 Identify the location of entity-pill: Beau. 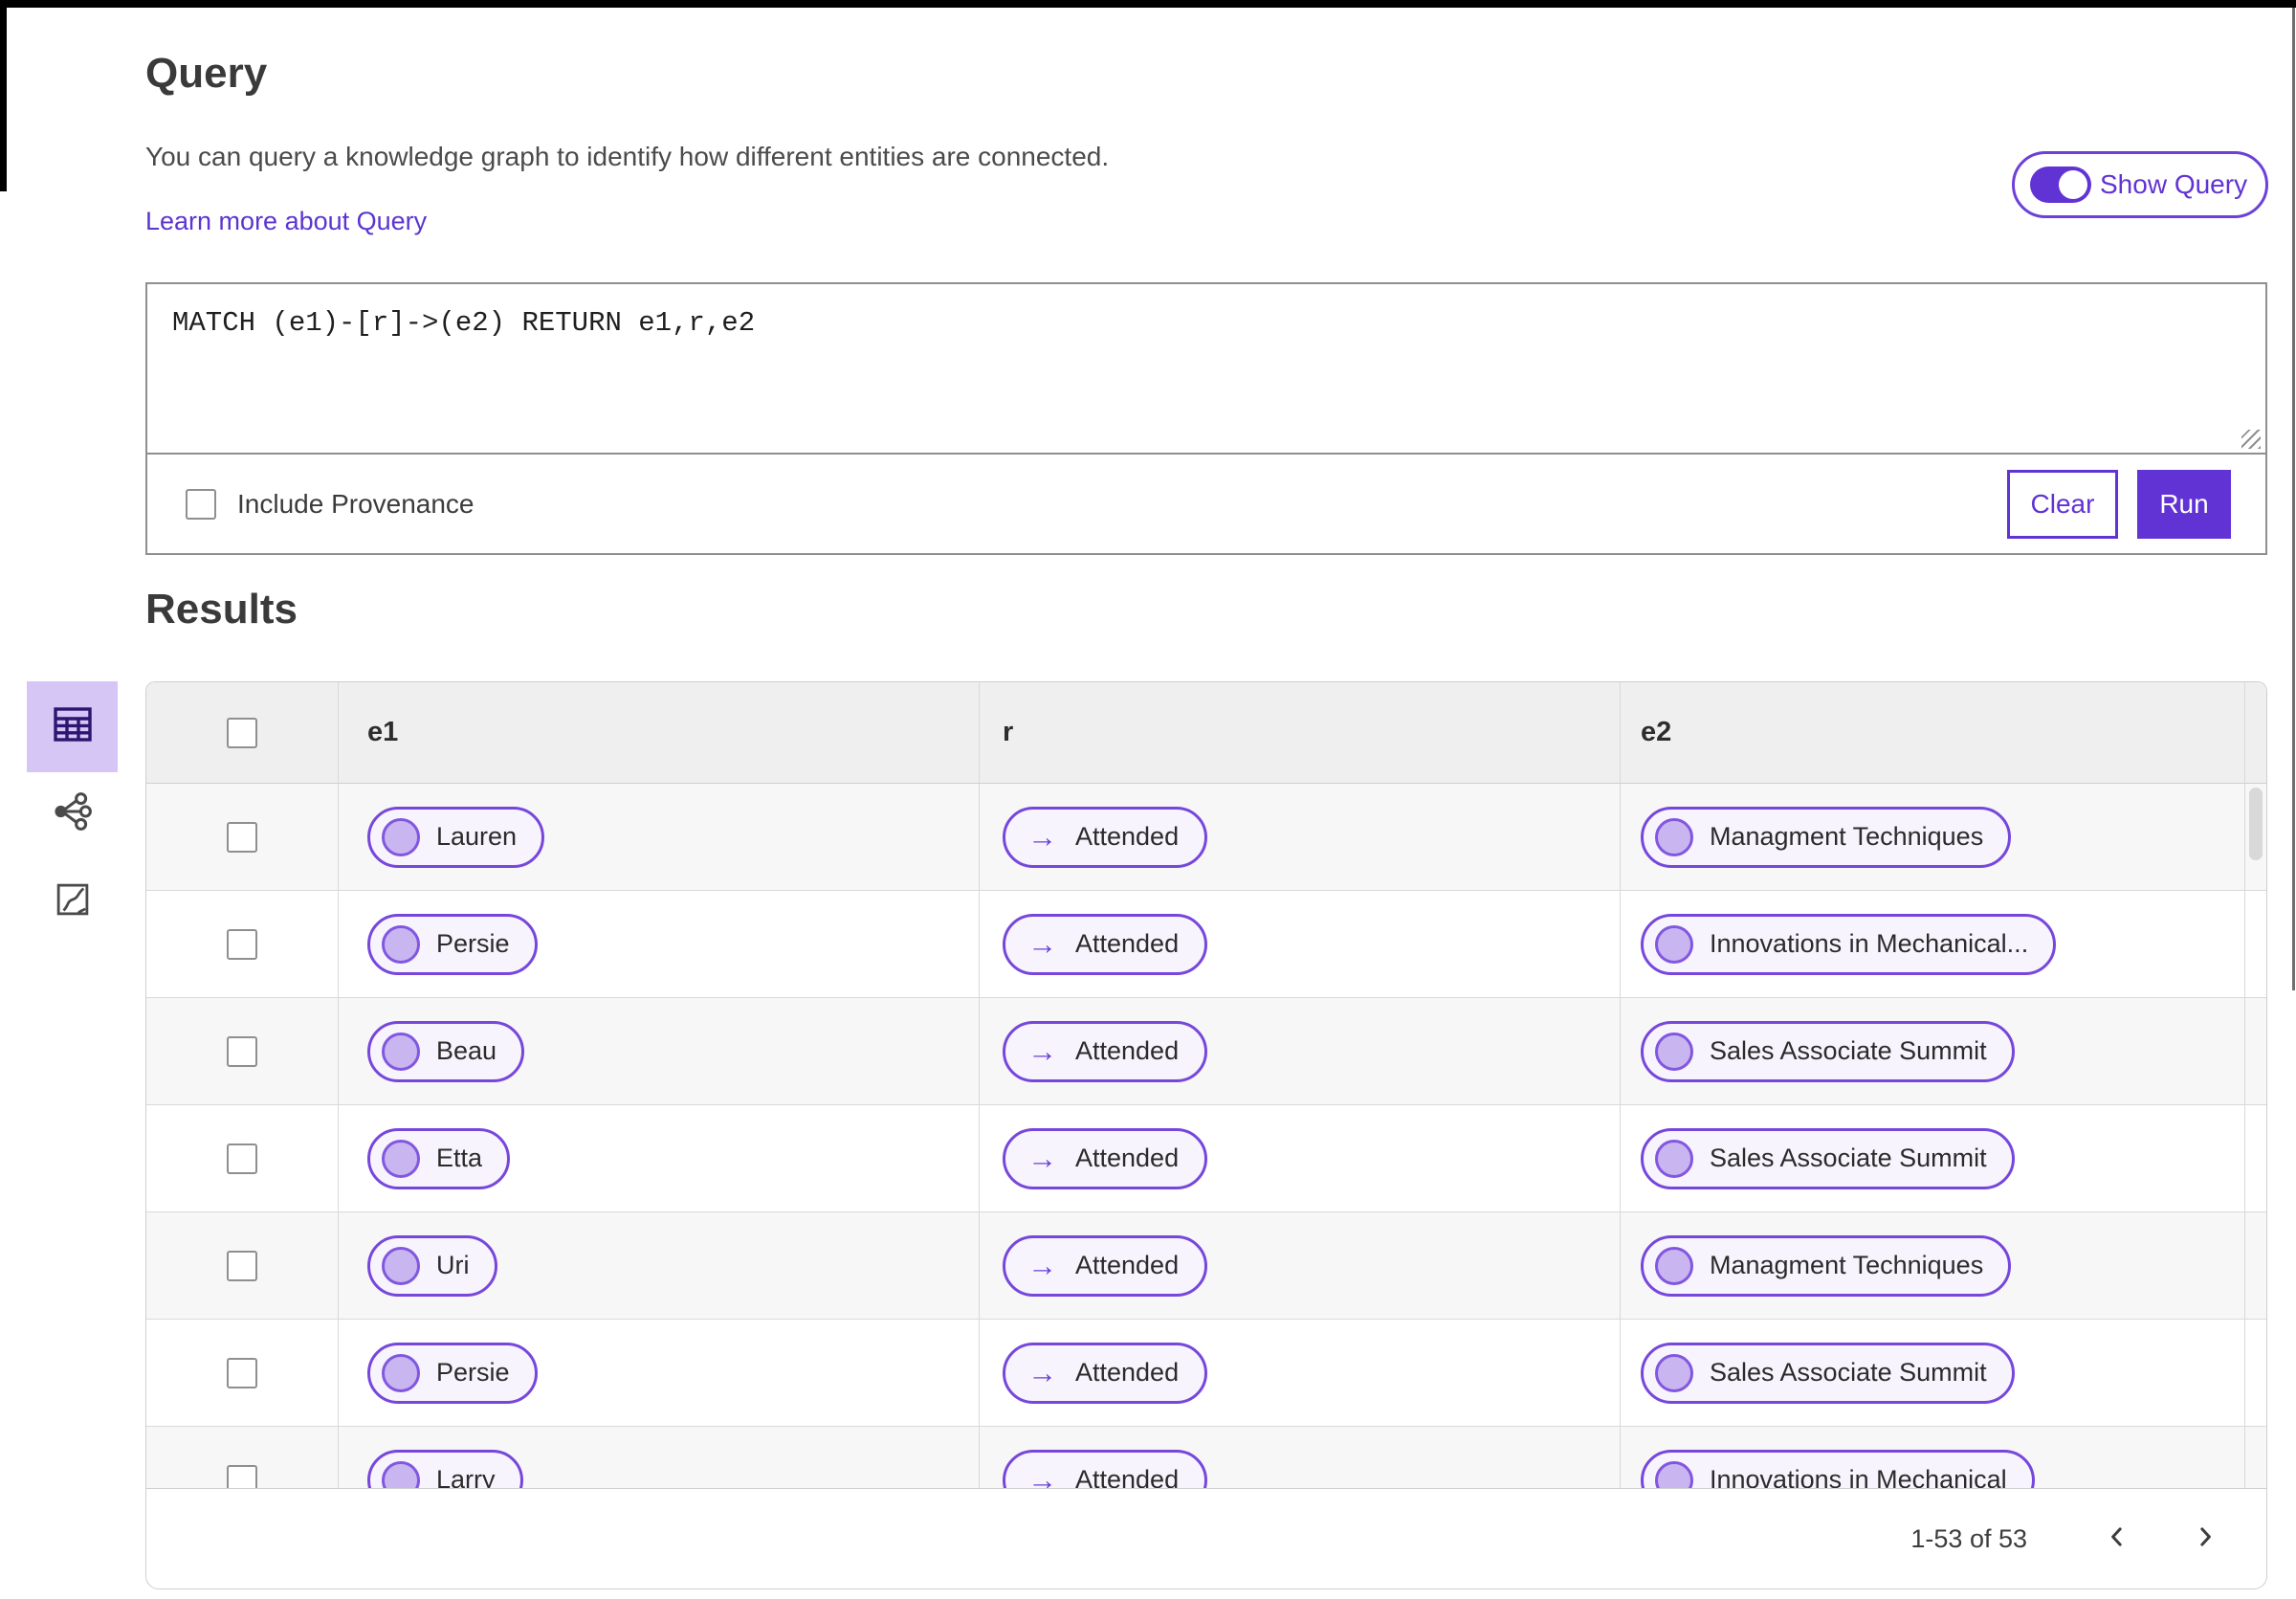
(446, 1051).